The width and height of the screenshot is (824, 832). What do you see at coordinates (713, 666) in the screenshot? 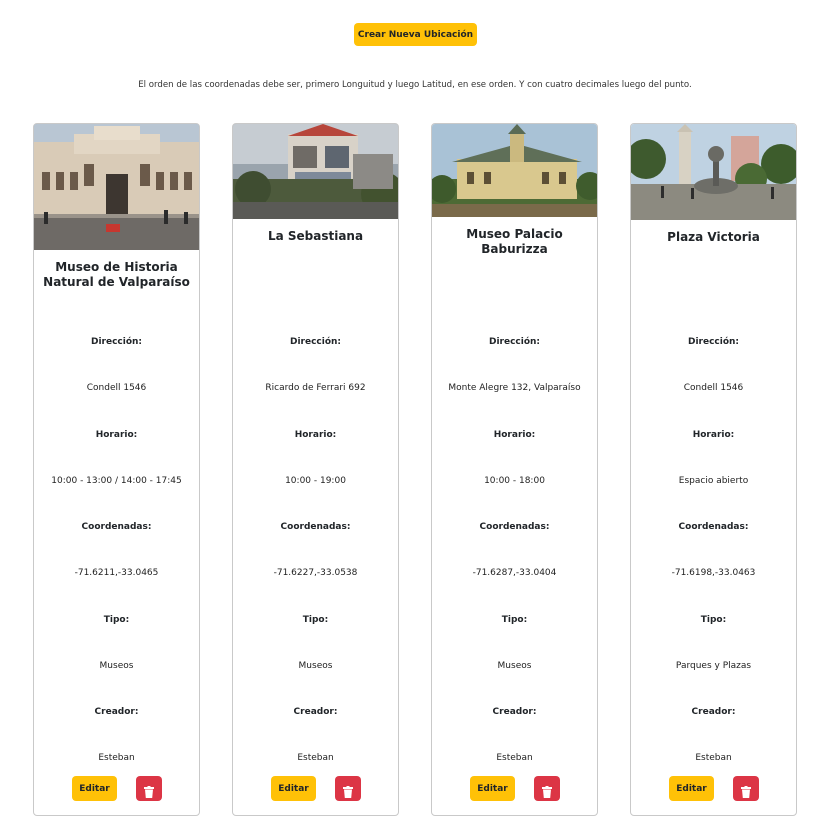
I see `type-value: Parques y Plazas` at bounding box center [713, 666].